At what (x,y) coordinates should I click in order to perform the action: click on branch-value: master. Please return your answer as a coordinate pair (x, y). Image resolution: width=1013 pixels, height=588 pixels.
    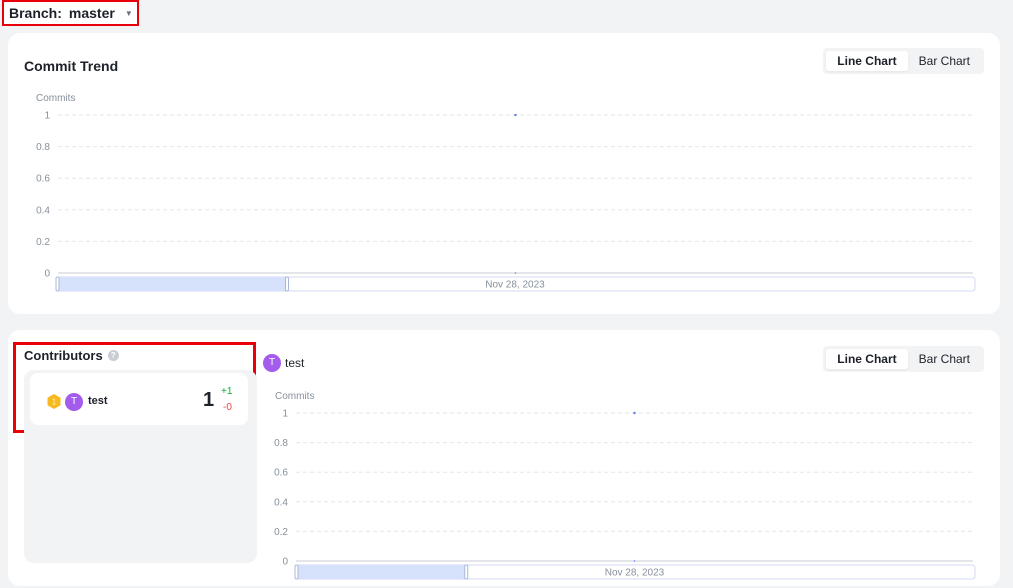
    Looking at the image, I should click on (91, 13).